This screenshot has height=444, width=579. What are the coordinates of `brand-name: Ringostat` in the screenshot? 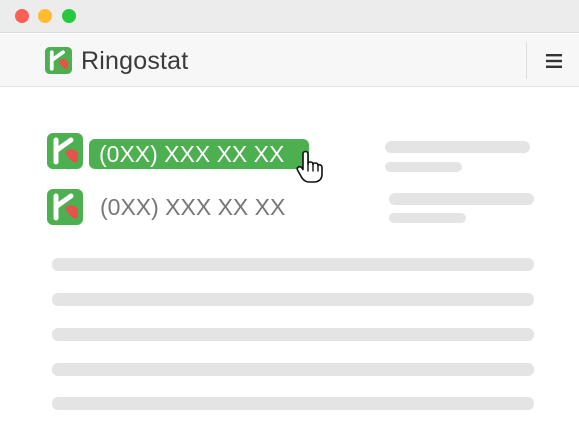 It's located at (135, 61).